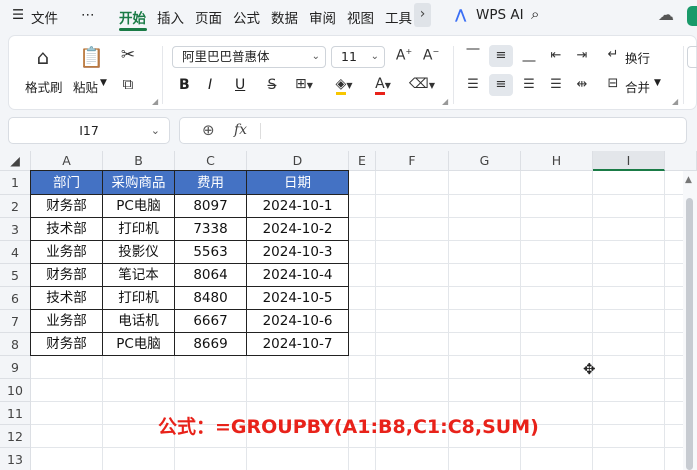  Describe the element at coordinates (15, 390) in the screenshot. I see `row-header-10: 10` at that location.